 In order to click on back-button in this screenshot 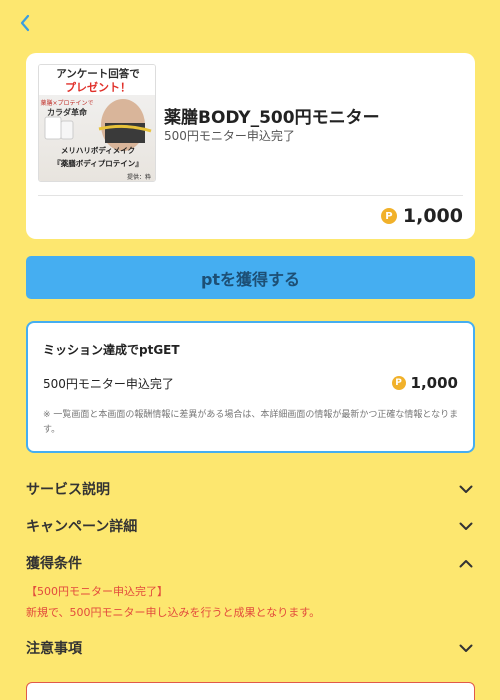, I will do `click(25, 23)`.